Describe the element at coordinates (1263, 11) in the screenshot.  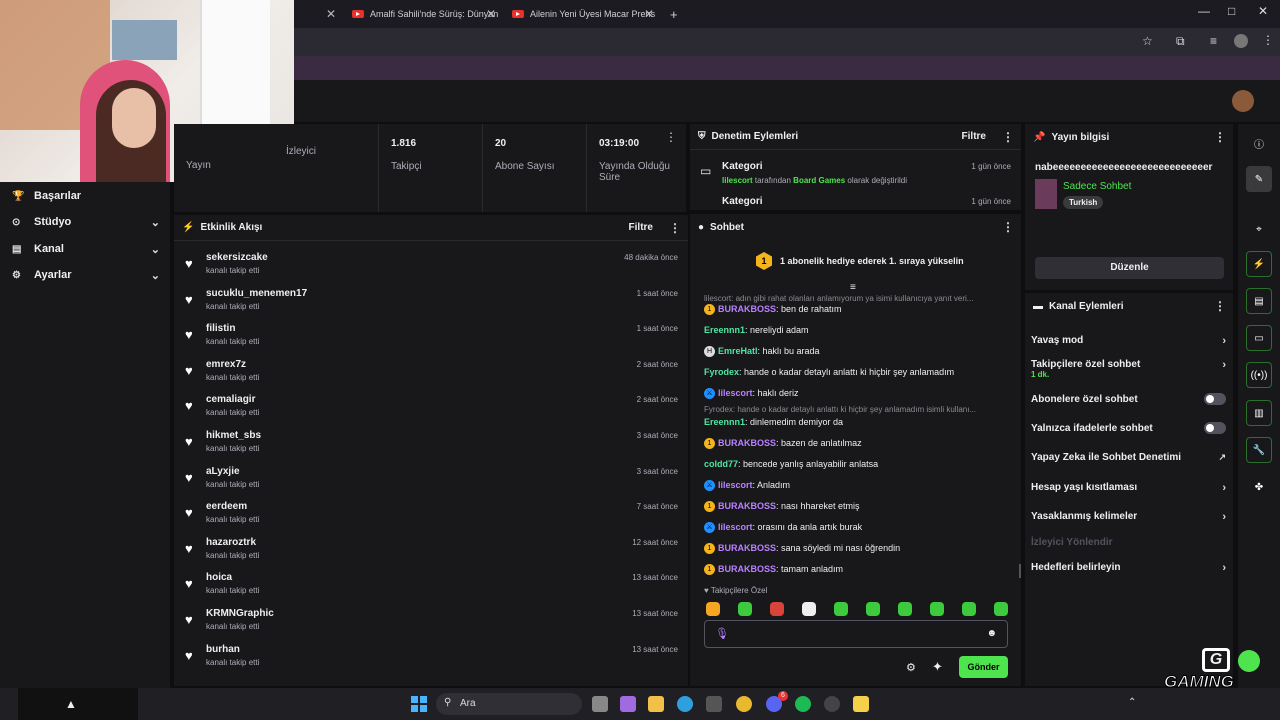
I see `close-window-icon: ✕` at that location.